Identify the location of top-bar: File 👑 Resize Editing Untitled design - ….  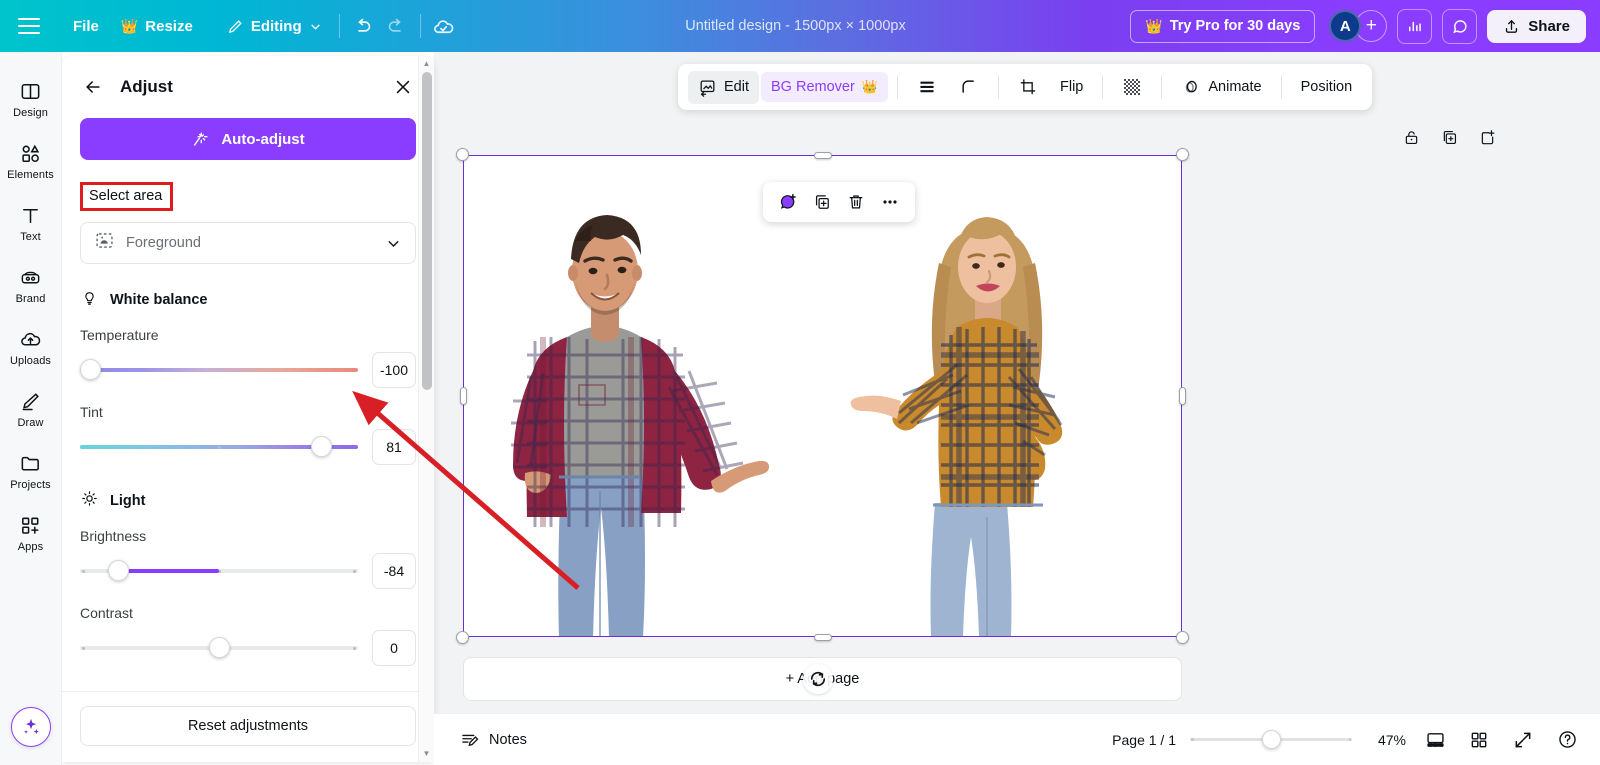
(800, 26).